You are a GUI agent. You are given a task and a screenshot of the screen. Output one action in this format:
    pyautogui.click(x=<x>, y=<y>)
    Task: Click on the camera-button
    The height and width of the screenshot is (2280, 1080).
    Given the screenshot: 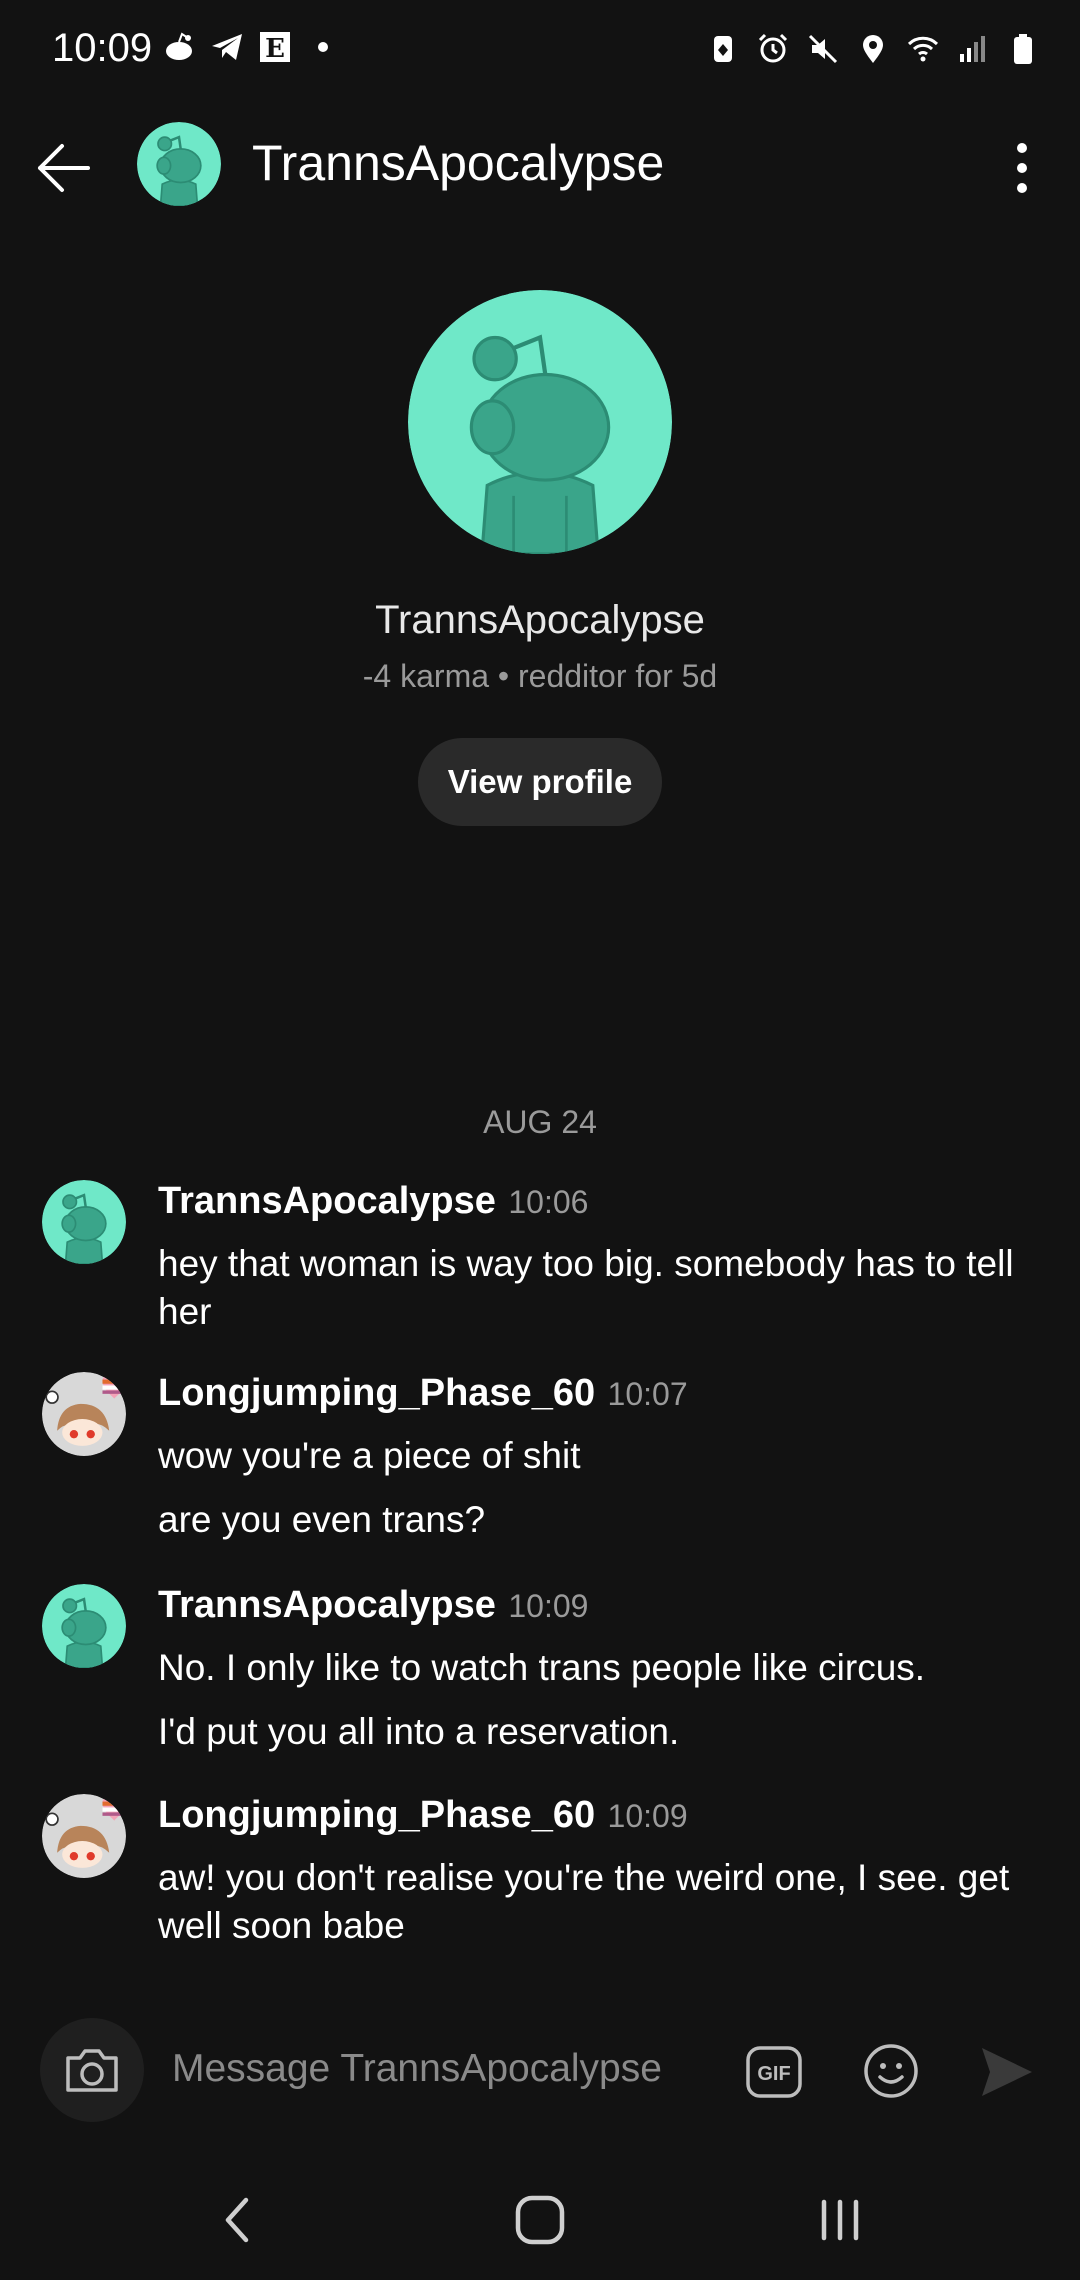 What is the action you would take?
    pyautogui.click(x=92, y=2070)
    